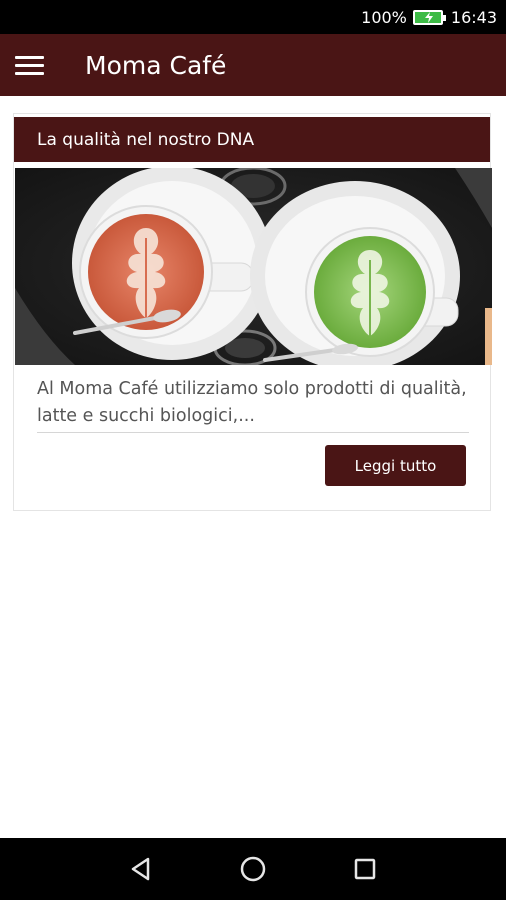  What do you see at coordinates (252, 139) in the screenshot?
I see `card-header: La qualità nel nostro DNA` at bounding box center [252, 139].